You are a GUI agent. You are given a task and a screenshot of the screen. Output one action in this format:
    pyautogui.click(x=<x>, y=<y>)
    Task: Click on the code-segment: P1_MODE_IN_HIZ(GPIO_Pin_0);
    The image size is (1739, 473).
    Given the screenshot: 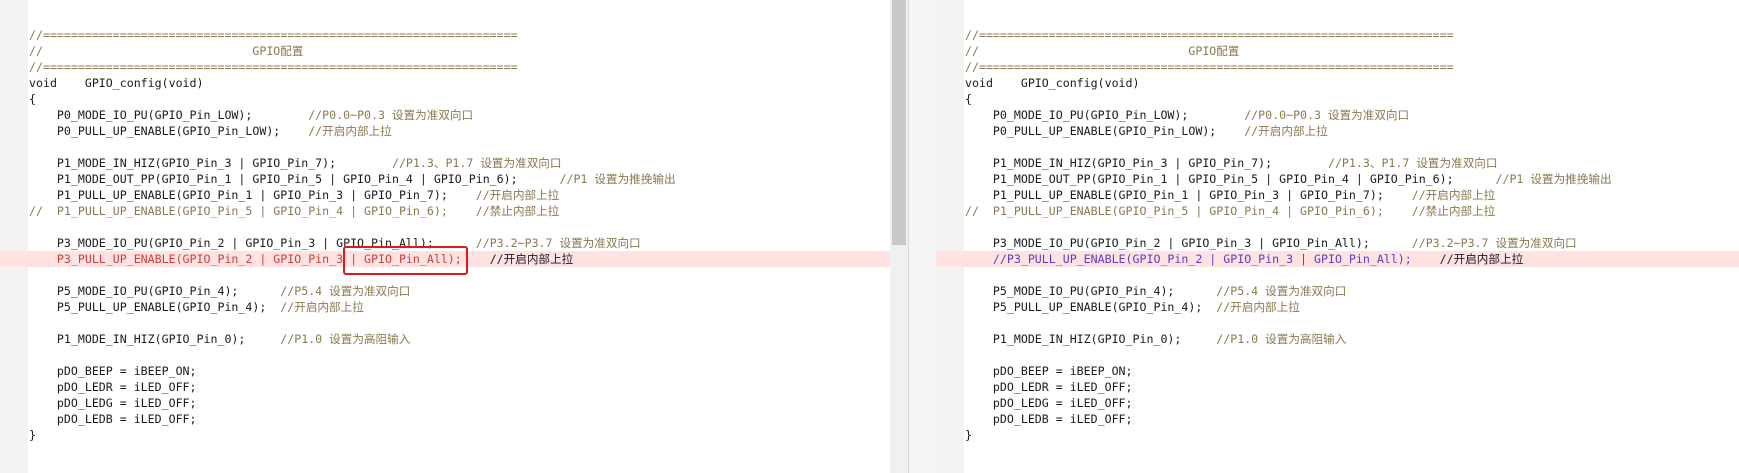 What is the action you would take?
    pyautogui.click(x=1091, y=339)
    